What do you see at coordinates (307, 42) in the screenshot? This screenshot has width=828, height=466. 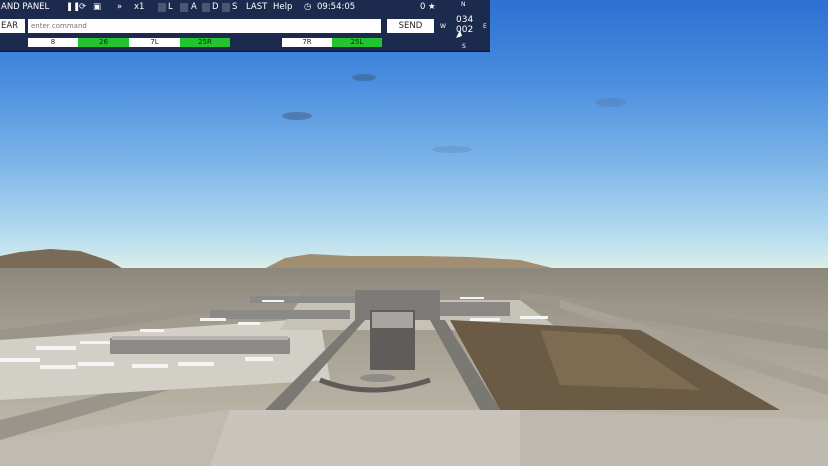 I see `runway-toggle-7r: 7R` at bounding box center [307, 42].